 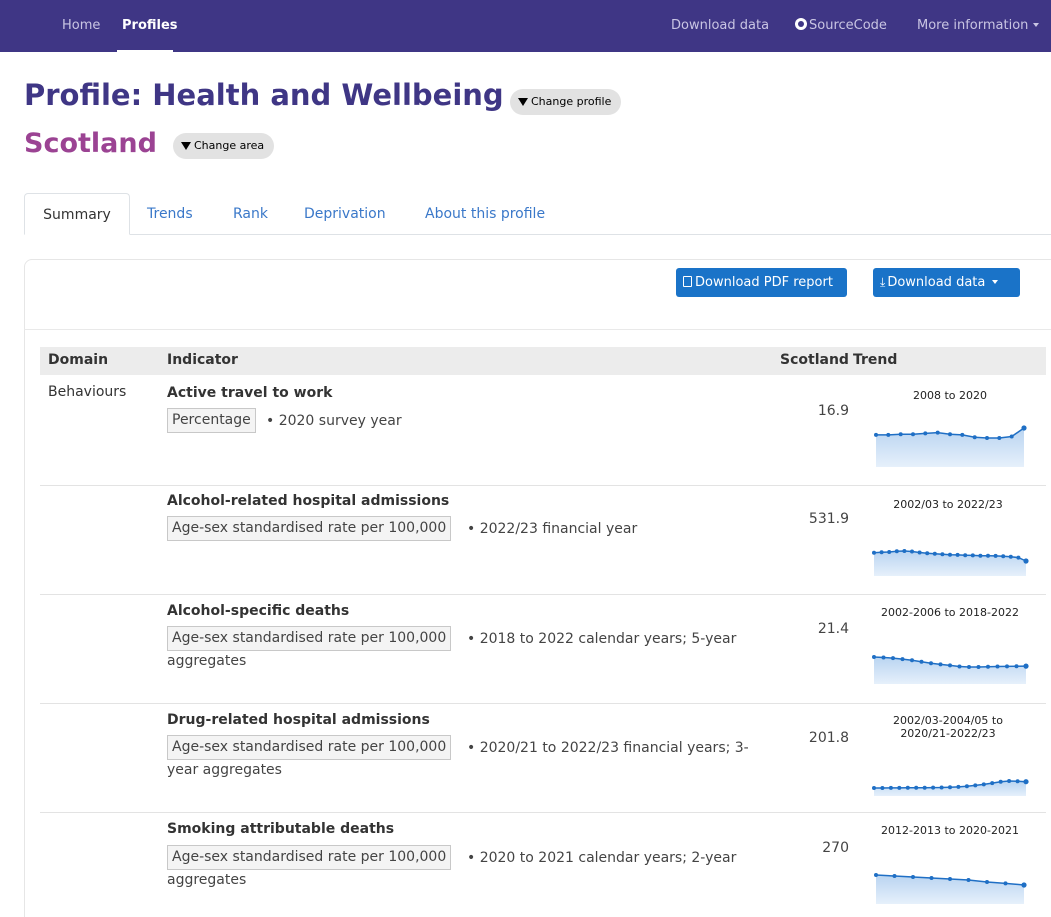 I want to click on indicator-title: Alcohol-specific deaths, so click(x=258, y=611).